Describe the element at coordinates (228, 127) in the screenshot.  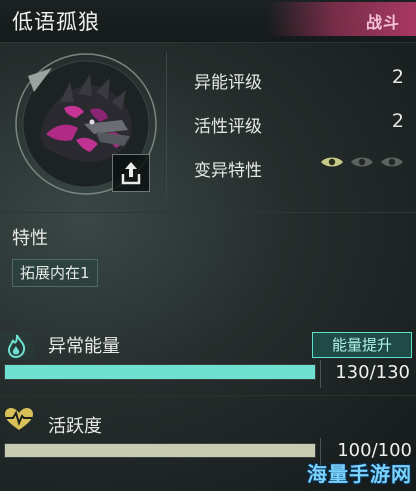
I see `stat-label-activity-rating: 活性评级` at that location.